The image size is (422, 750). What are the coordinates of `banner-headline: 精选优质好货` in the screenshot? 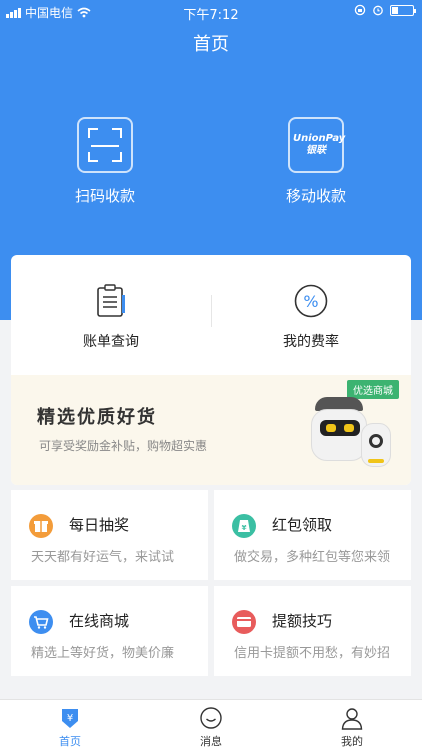 It's located at (97, 417).